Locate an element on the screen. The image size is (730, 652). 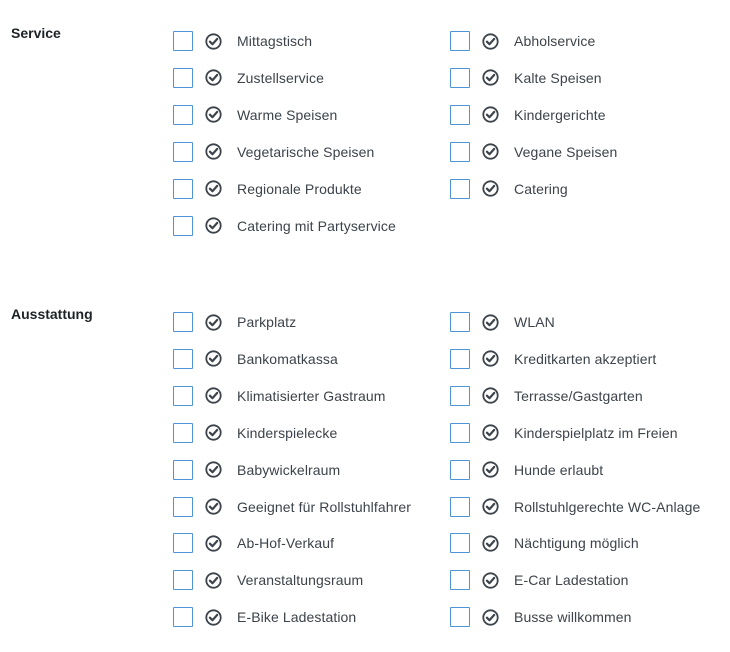
option-zustellservice: Zustellservice is located at coordinates (248, 78).